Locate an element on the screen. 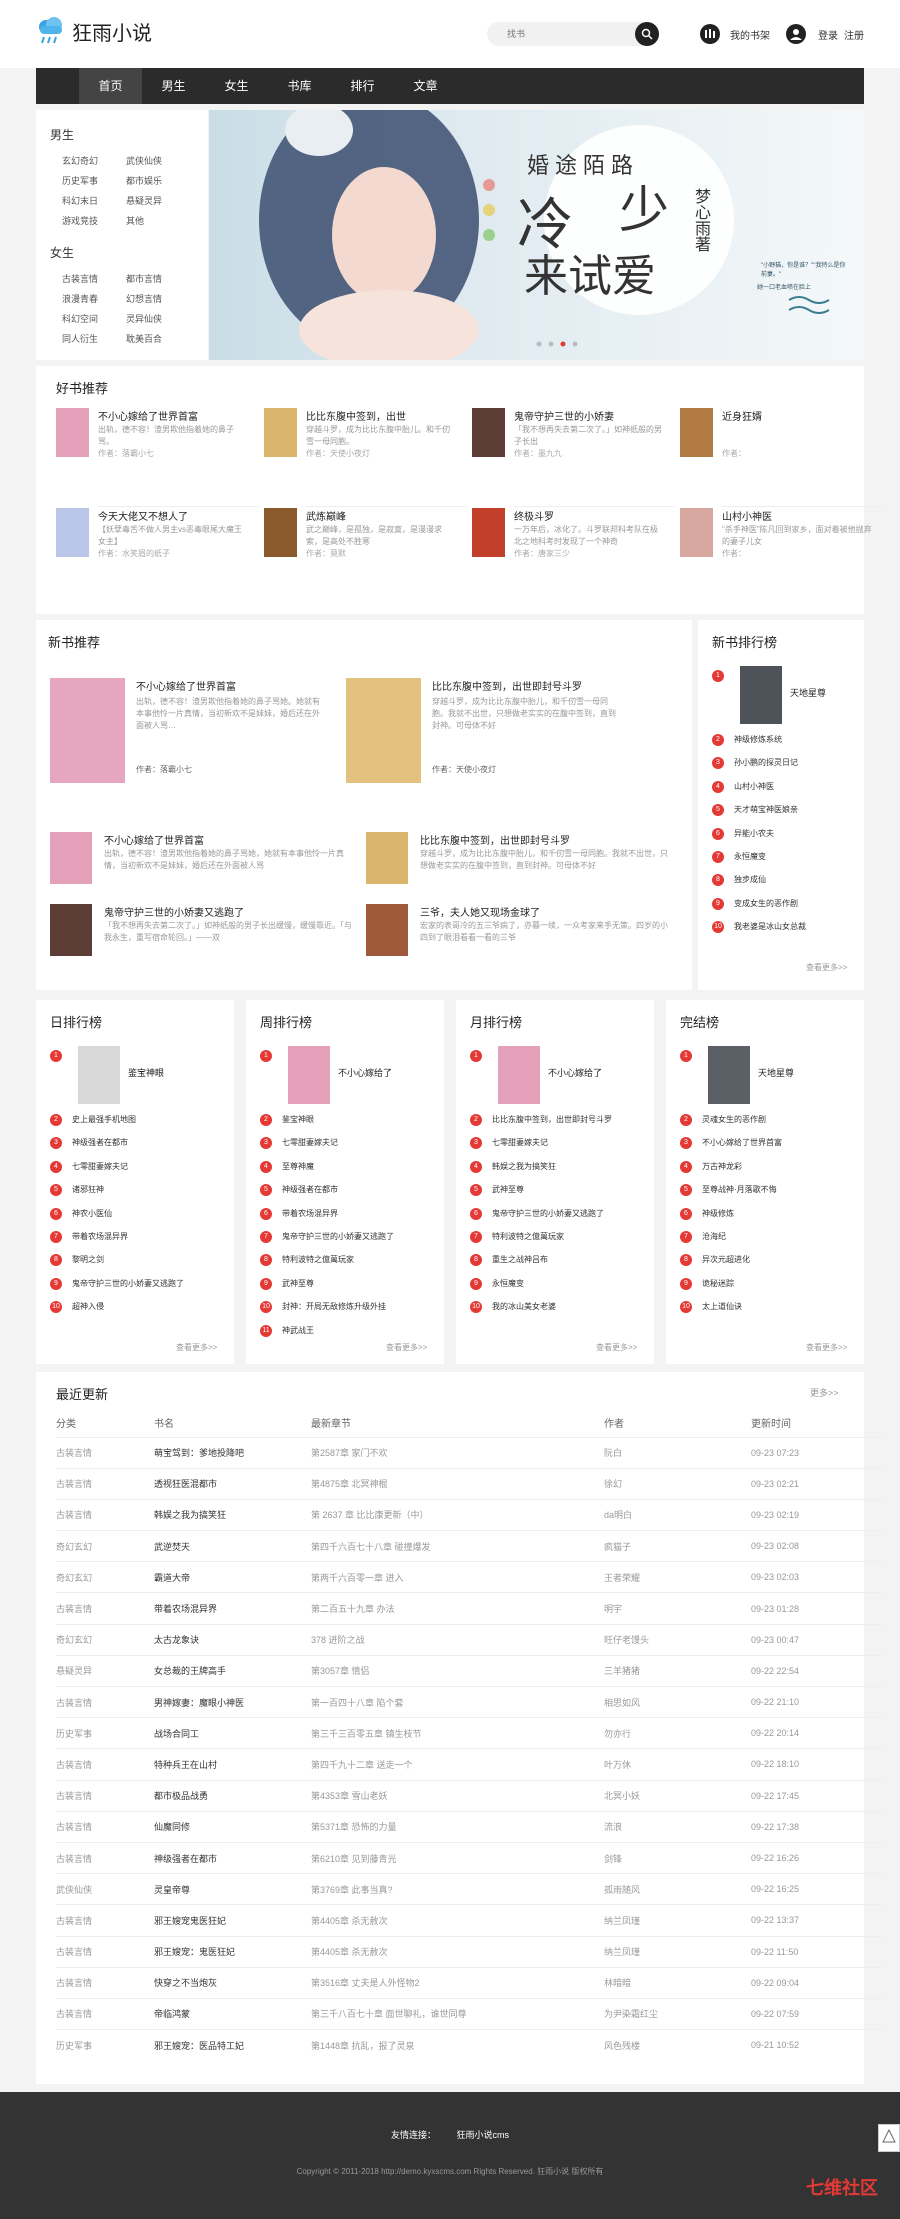 This screenshot has width=900, height=2219. rank-item: 4 山村小神医 is located at coordinates (743, 786).